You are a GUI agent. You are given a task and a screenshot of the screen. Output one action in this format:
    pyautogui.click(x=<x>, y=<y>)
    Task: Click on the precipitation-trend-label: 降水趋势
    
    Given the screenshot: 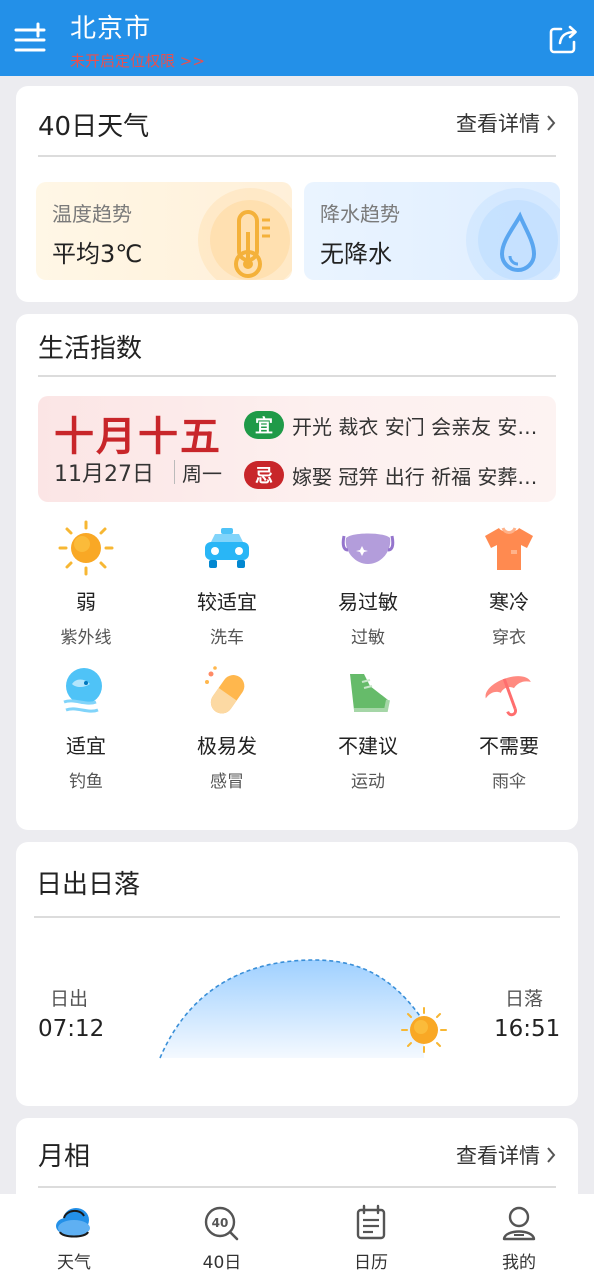 What is the action you would take?
    pyautogui.click(x=360, y=214)
    